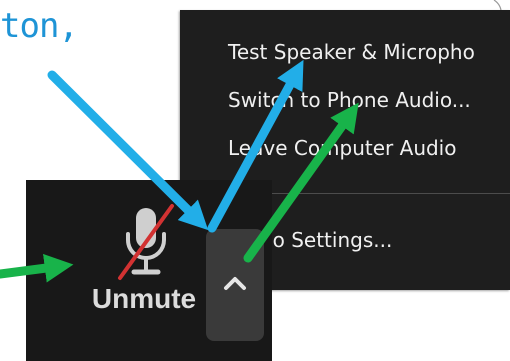 The width and height of the screenshot is (510, 361). I want to click on instruction-caption: ton,, so click(39, 26).